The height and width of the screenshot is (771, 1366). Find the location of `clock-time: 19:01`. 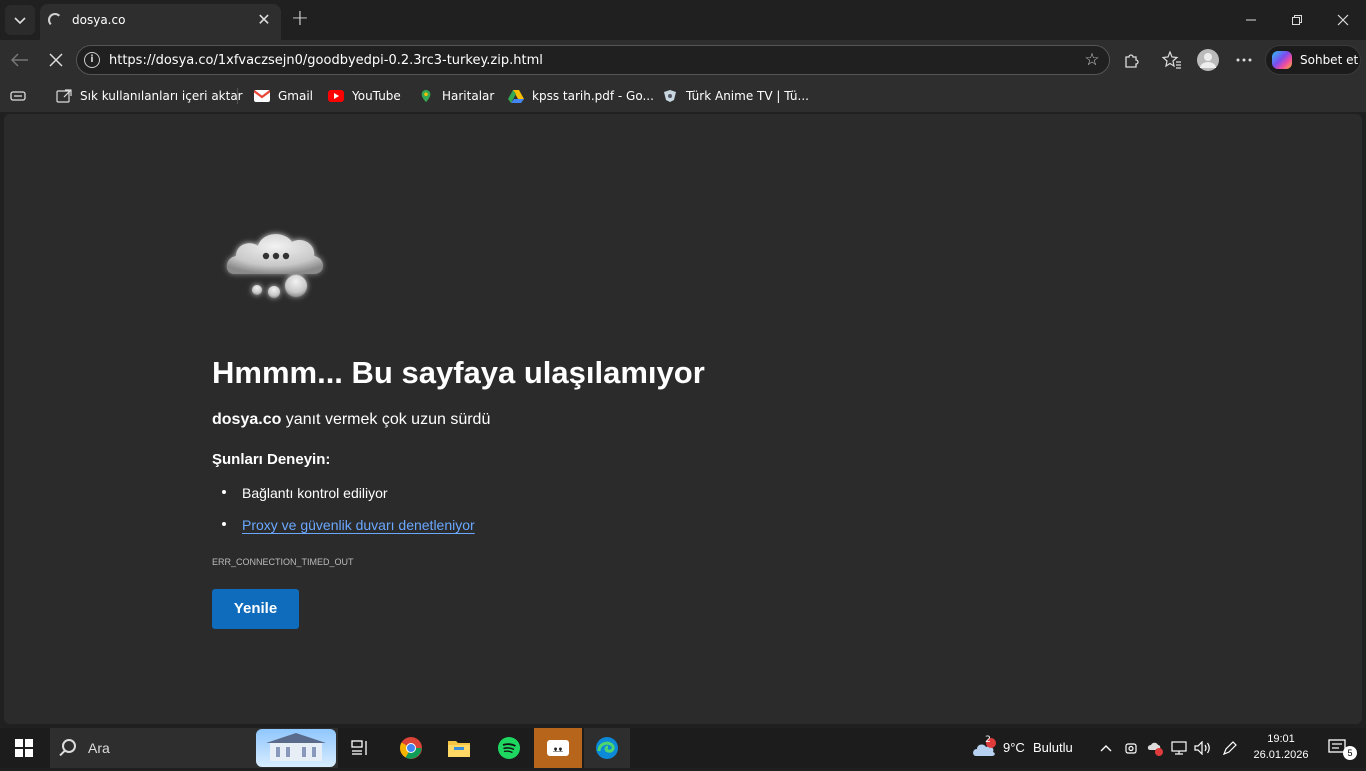

clock-time: 19:01 is located at coordinates (1281, 739).